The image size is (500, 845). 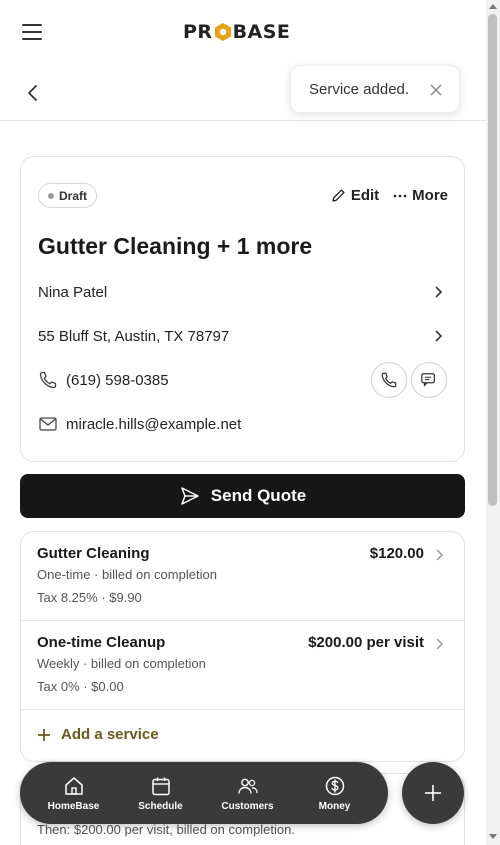 I want to click on status-badge: Draft, so click(x=68, y=195).